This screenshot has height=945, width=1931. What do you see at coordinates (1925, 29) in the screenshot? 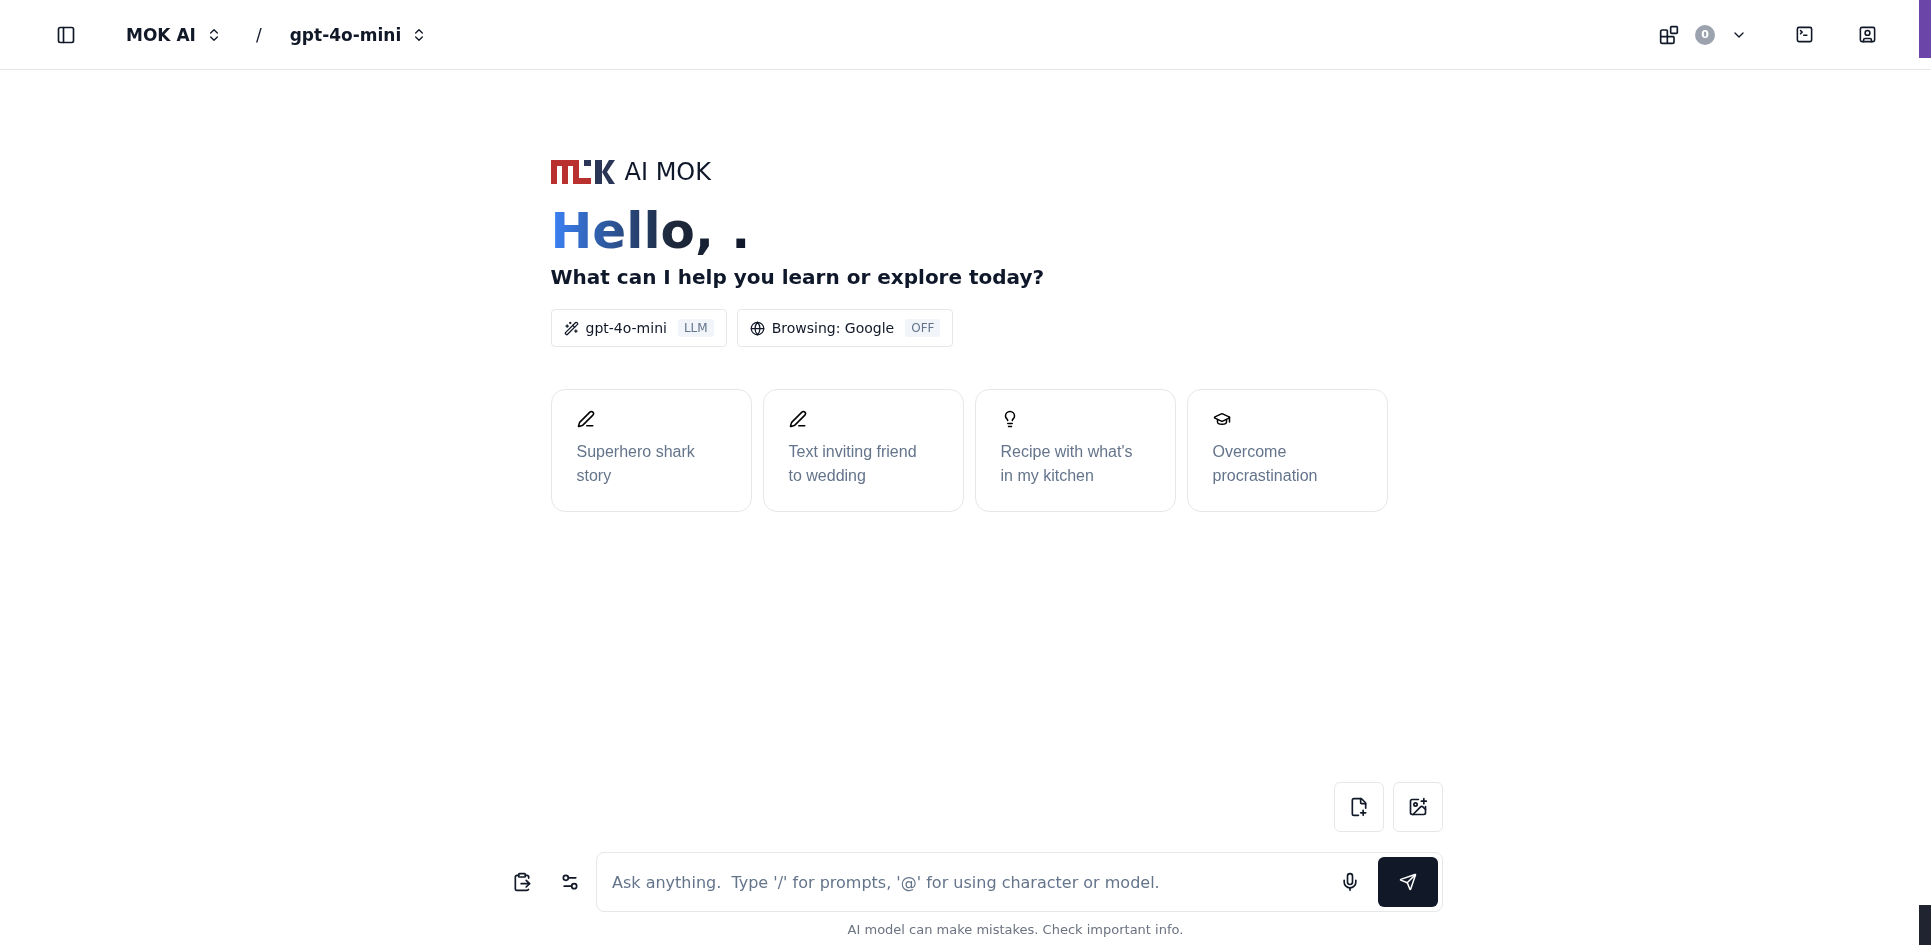
I see `side-strip` at bounding box center [1925, 29].